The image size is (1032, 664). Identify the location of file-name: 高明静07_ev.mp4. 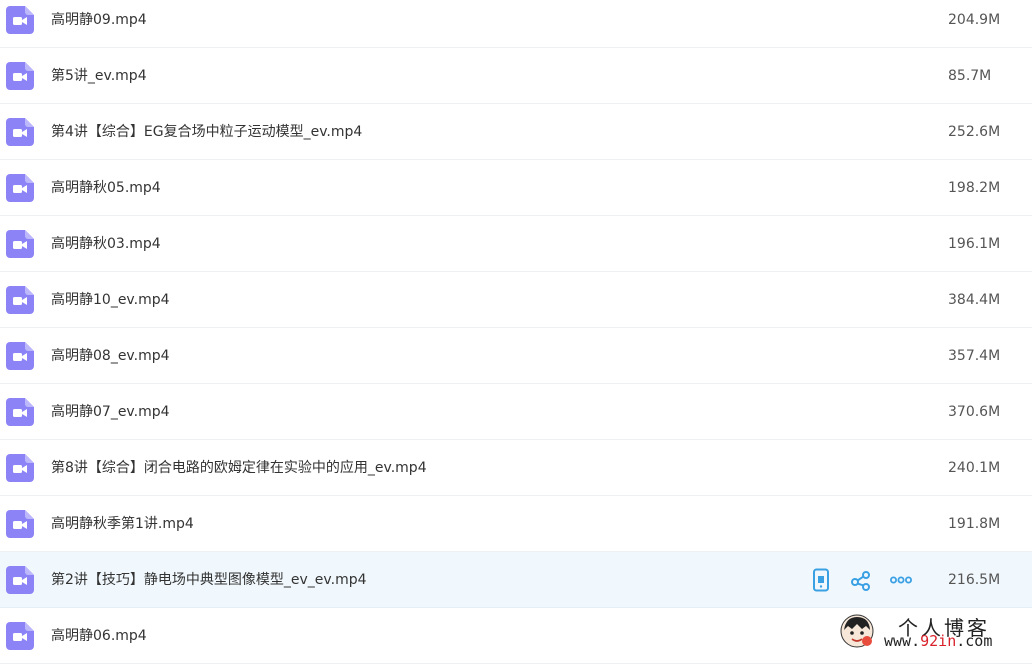
(110, 412).